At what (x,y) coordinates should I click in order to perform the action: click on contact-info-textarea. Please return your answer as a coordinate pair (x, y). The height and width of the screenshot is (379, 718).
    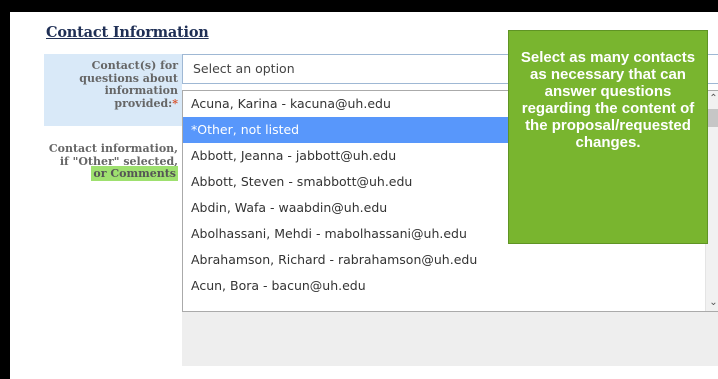
    Looking at the image, I should click on (450, 339).